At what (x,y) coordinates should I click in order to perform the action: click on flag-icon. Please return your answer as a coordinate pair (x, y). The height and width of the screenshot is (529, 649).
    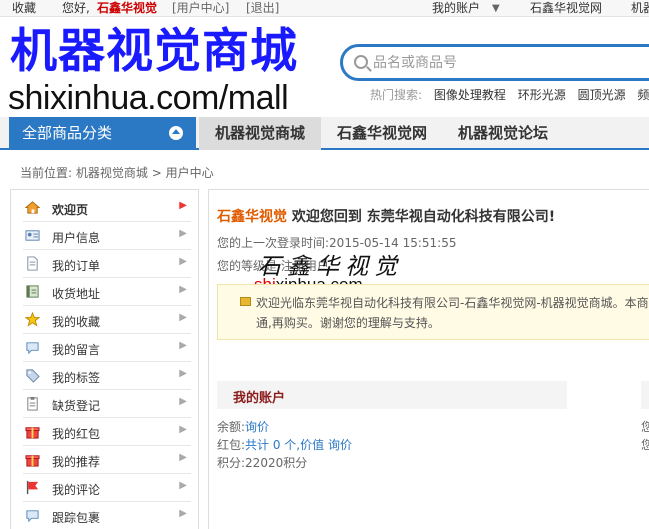
    Looking at the image, I should click on (32, 487).